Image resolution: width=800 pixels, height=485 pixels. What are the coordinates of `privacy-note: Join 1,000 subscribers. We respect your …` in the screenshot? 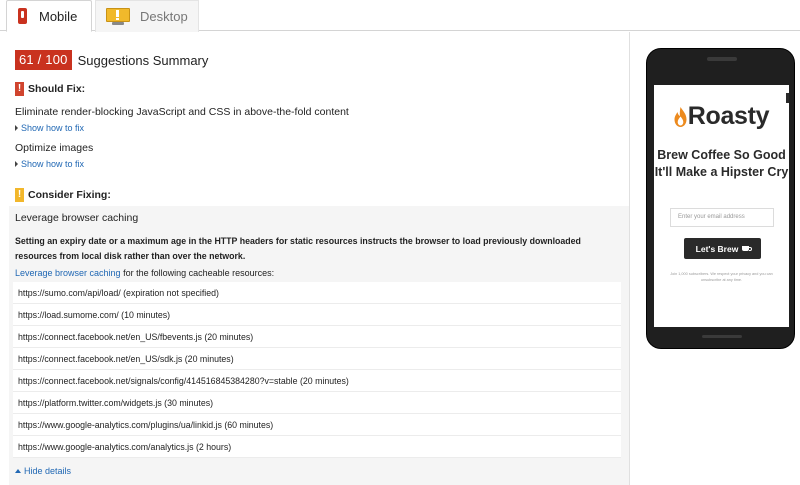 It's located at (721, 277).